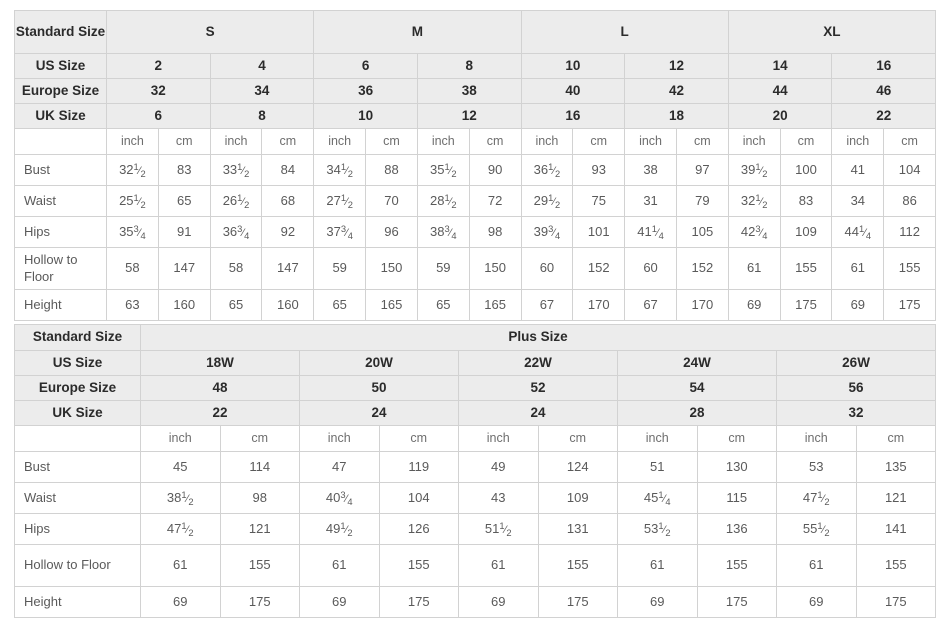  Describe the element at coordinates (657, 466) in the screenshot. I see `value-whole: 51` at that location.